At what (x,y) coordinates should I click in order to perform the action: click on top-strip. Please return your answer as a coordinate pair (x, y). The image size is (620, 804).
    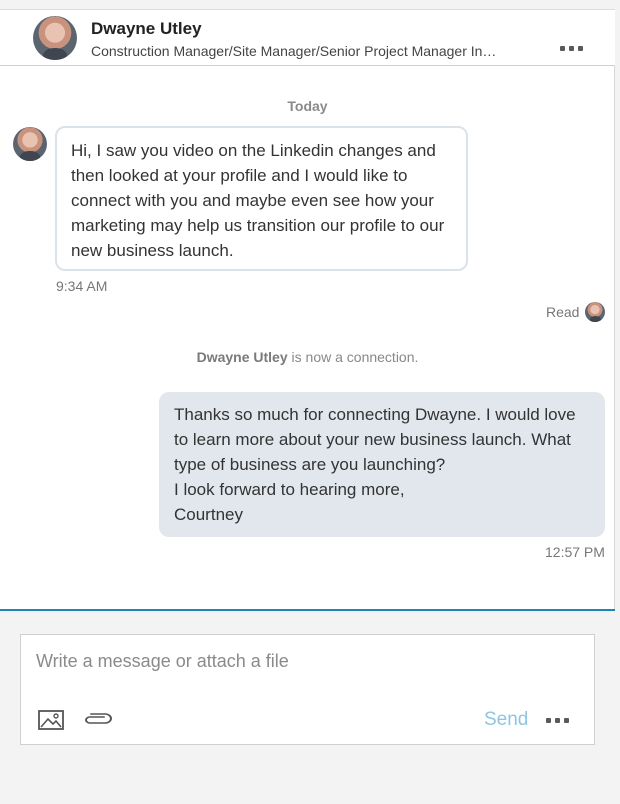
    Looking at the image, I should click on (307, 5).